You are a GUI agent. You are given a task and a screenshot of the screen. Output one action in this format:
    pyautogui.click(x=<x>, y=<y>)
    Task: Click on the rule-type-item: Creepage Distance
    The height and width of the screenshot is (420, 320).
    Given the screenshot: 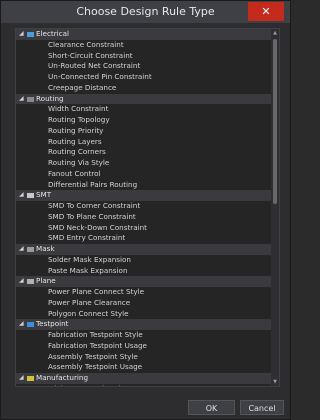 What is the action you would take?
    pyautogui.click(x=143, y=88)
    